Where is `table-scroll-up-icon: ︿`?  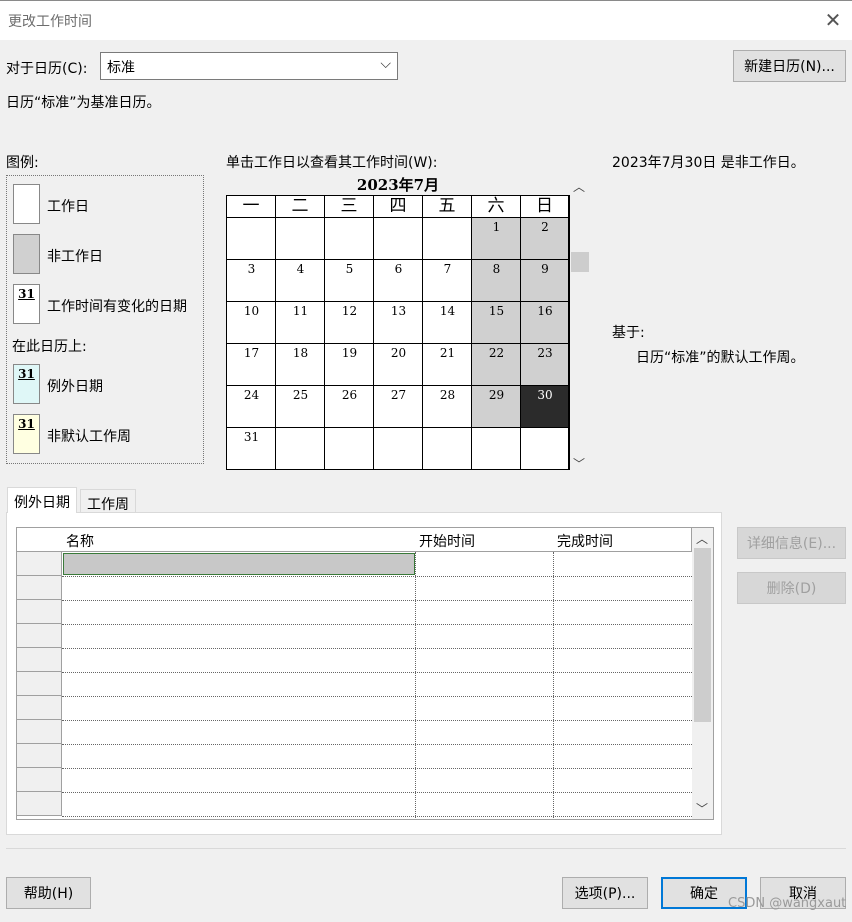 table-scroll-up-icon: ︿ is located at coordinates (702, 538).